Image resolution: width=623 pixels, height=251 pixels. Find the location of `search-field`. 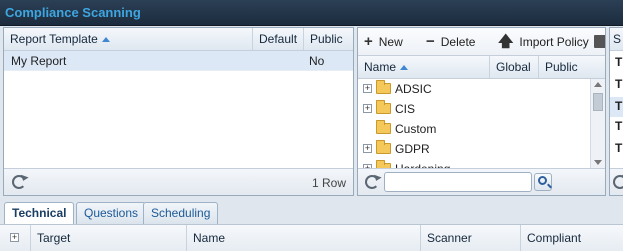

search-field is located at coordinates (458, 182).